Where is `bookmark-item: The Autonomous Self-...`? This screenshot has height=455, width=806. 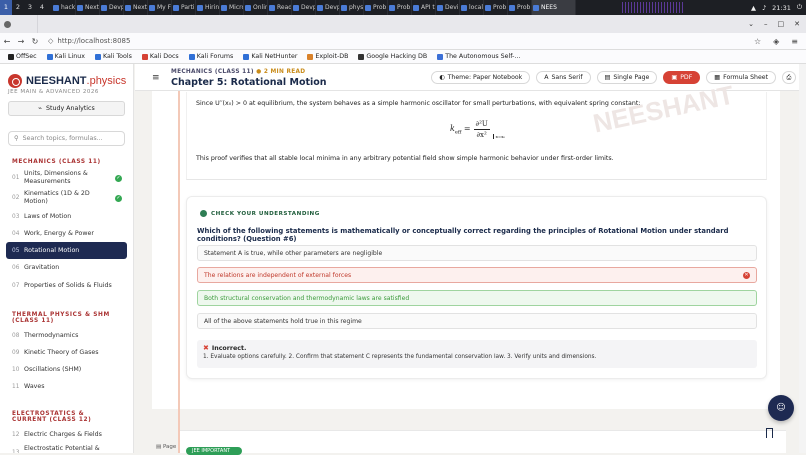
bookmark-item: The Autonomous Self-... is located at coordinates (478, 56).